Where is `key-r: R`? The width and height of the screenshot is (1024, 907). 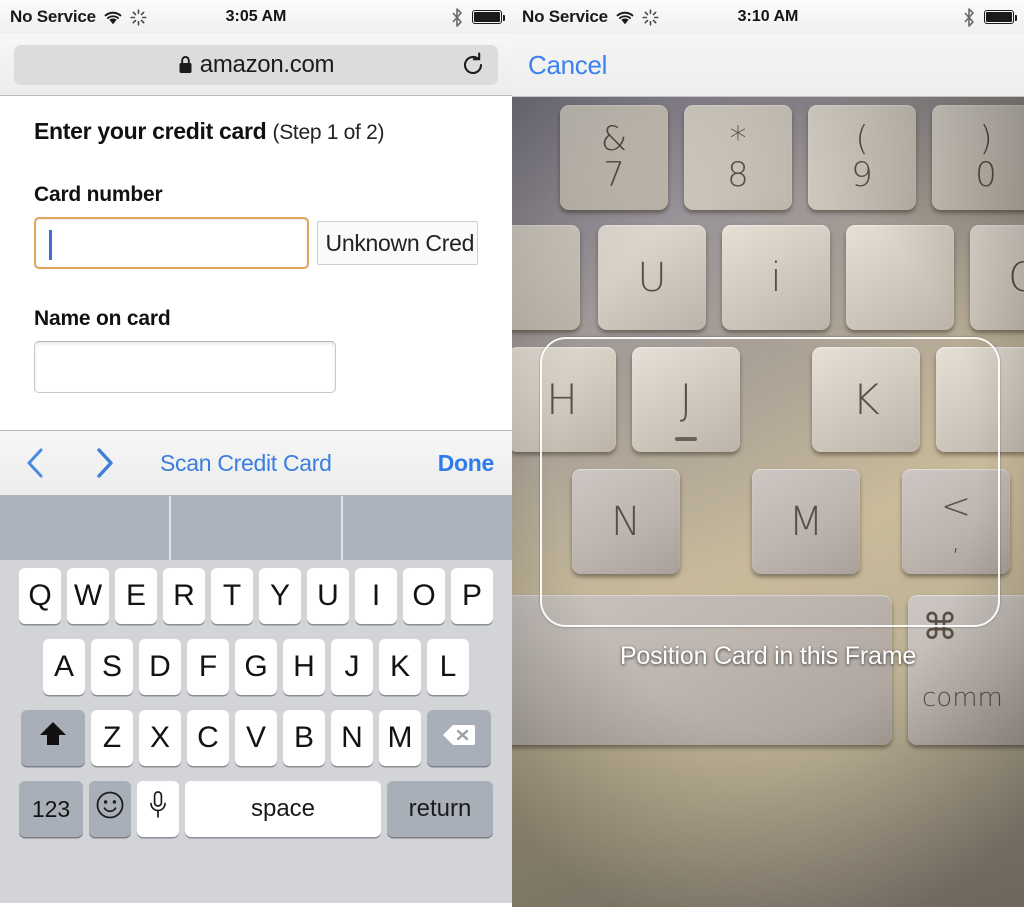
key-r: R is located at coordinates (184, 596).